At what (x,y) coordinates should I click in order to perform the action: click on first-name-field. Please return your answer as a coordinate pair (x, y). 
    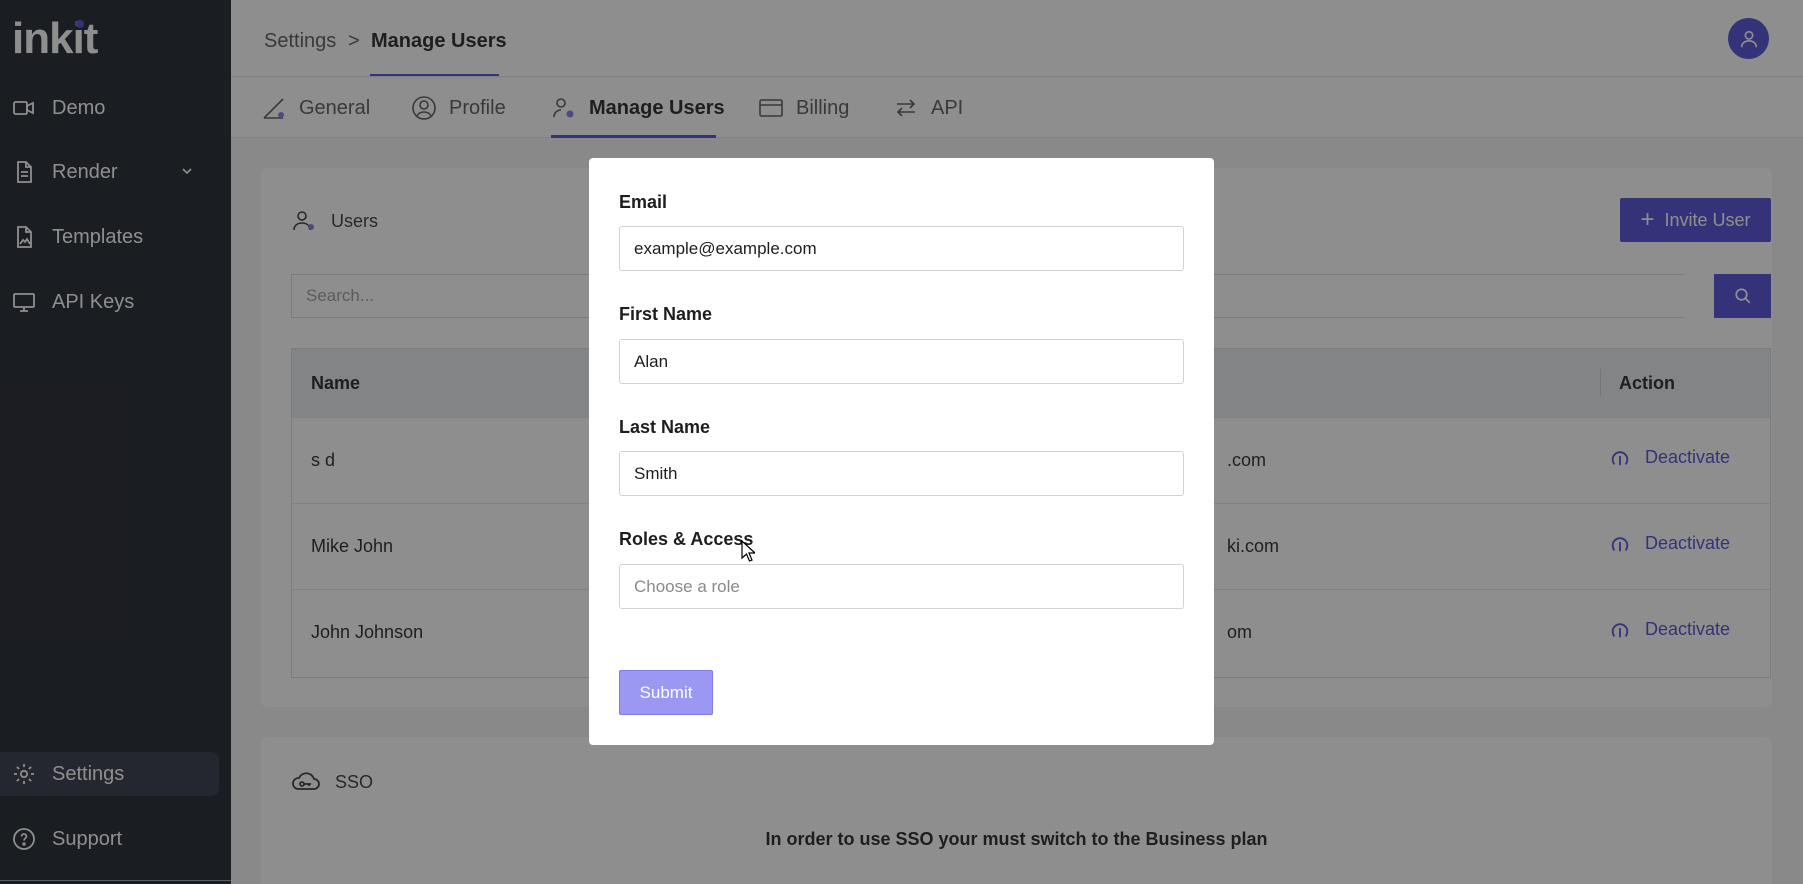
    Looking at the image, I should click on (901, 361).